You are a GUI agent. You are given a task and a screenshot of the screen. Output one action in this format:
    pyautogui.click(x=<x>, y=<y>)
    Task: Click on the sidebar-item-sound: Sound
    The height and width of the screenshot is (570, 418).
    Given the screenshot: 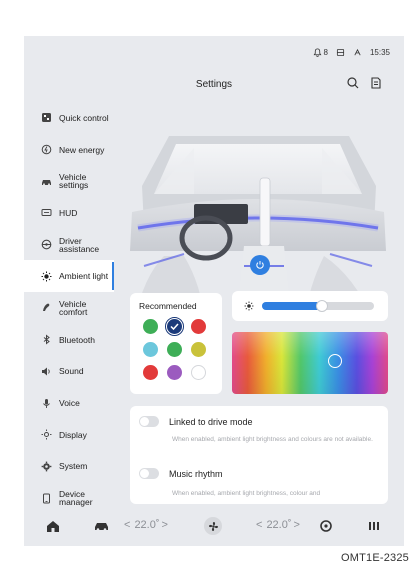 What is the action you would take?
    pyautogui.click(x=69, y=372)
    